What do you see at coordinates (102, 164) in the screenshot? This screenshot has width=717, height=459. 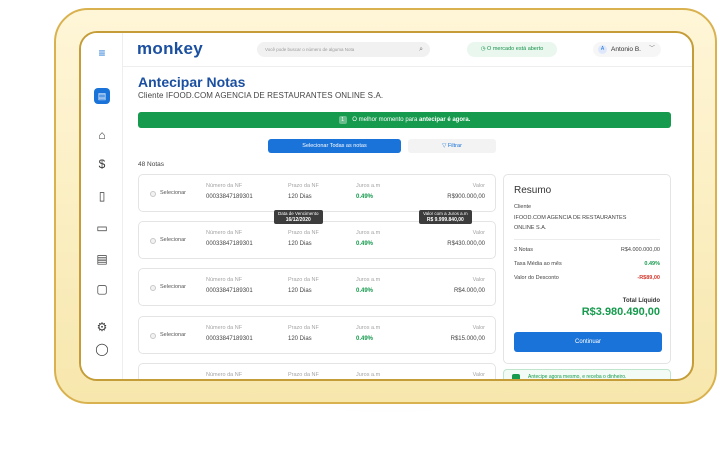 I see `dollar-icon: $` at bounding box center [102, 164].